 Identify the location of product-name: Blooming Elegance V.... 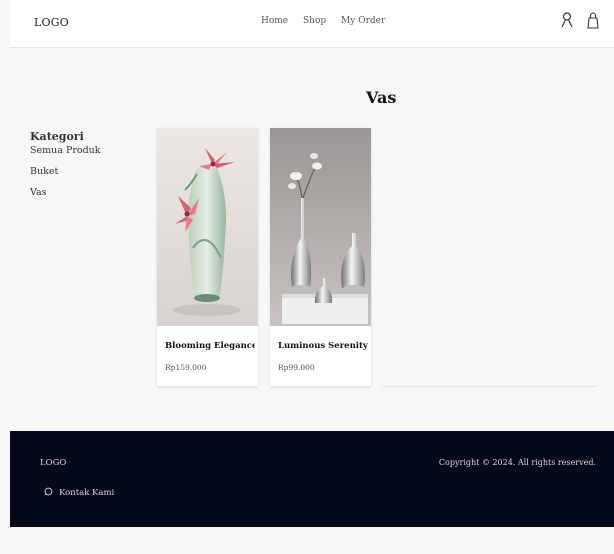
(210, 346).